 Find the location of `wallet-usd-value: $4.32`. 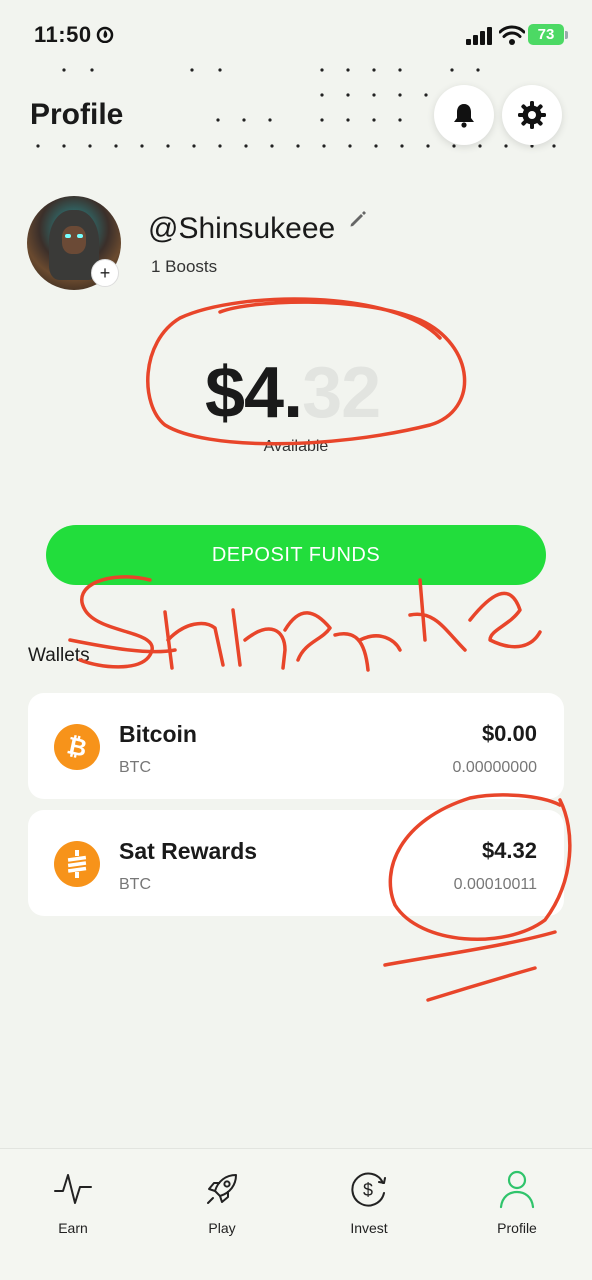

wallet-usd-value: $4.32 is located at coordinates (509, 850).